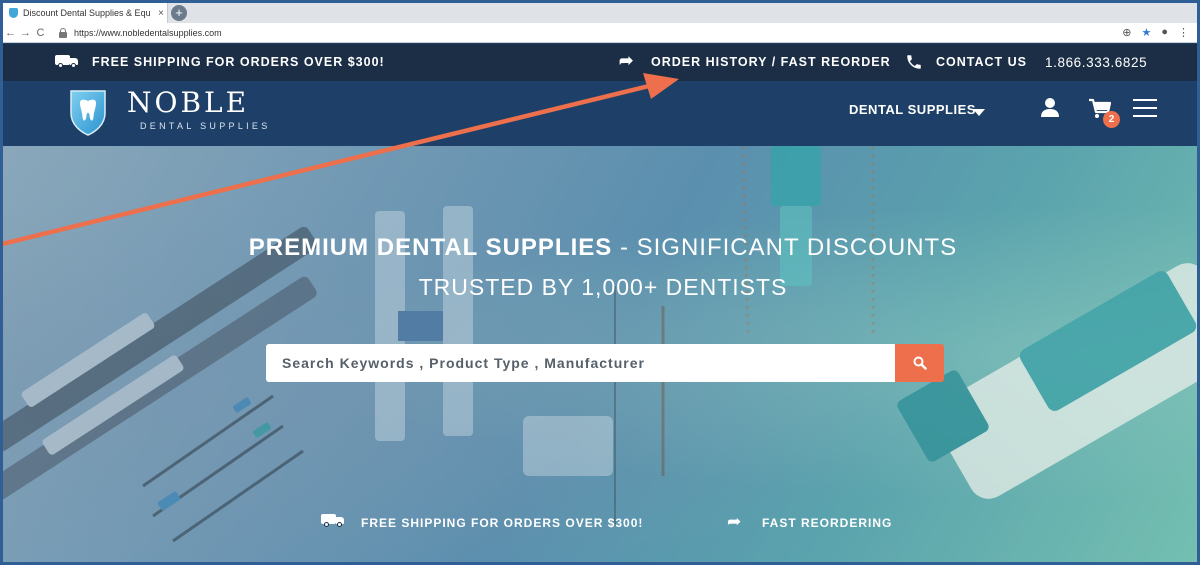 The image size is (1200, 565). I want to click on forward-icon: →, so click(25, 33).